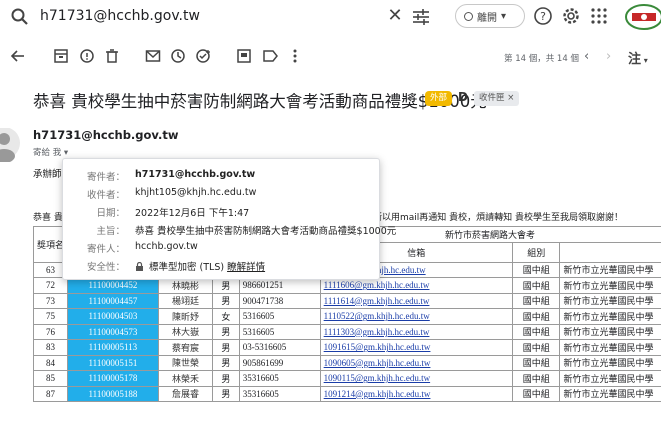 This screenshot has width=661, height=436. What do you see at coordinates (185, 331) in the screenshot?
I see `student-name: 林大嶽` at bounding box center [185, 331].